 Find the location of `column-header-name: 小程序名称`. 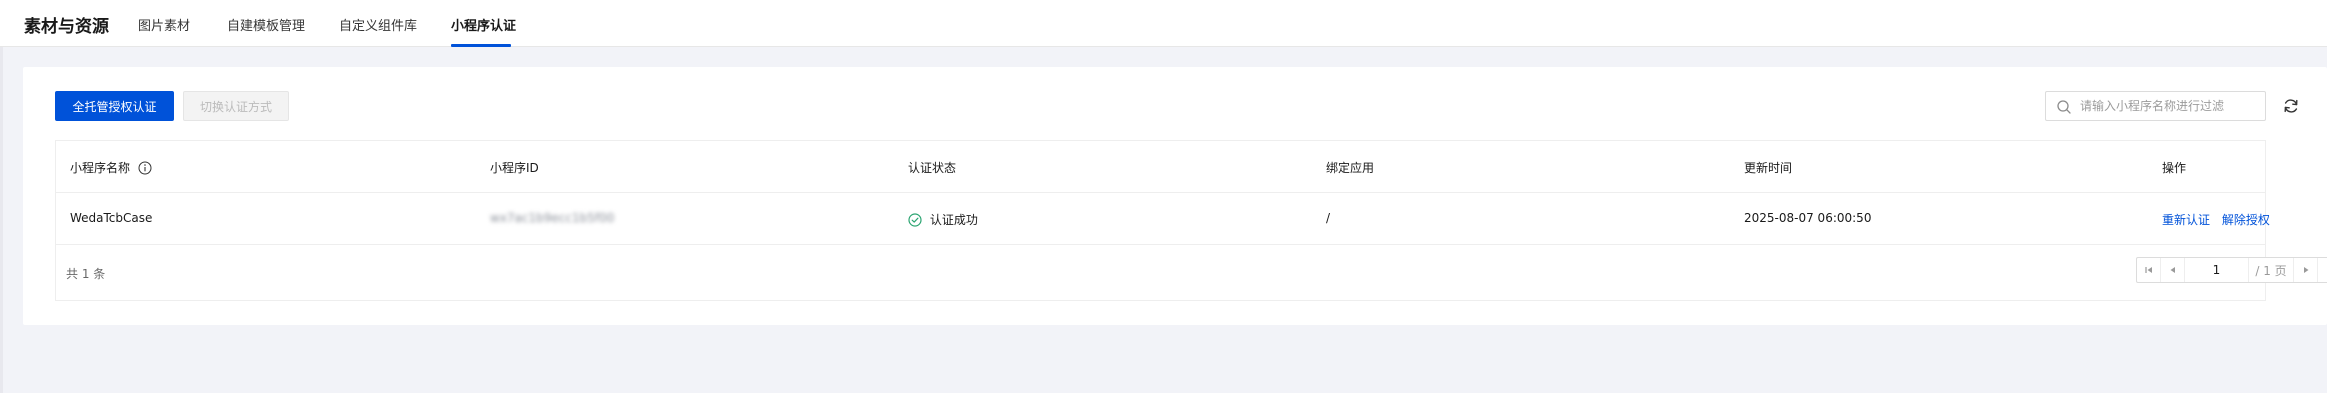

column-header-name: 小程序名称 is located at coordinates (111, 167).